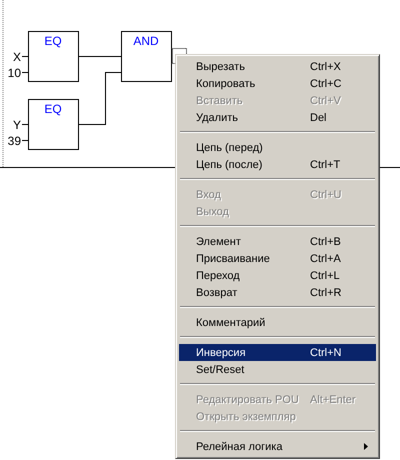 The image size is (400, 460). I want to click on menu-item: Set/Reset, so click(277, 369).